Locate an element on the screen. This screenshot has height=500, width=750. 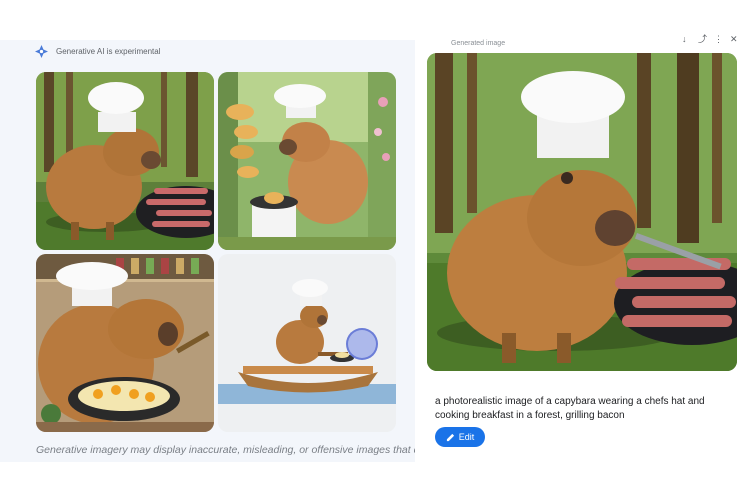
capybara-boat-image is located at coordinates (307, 343).